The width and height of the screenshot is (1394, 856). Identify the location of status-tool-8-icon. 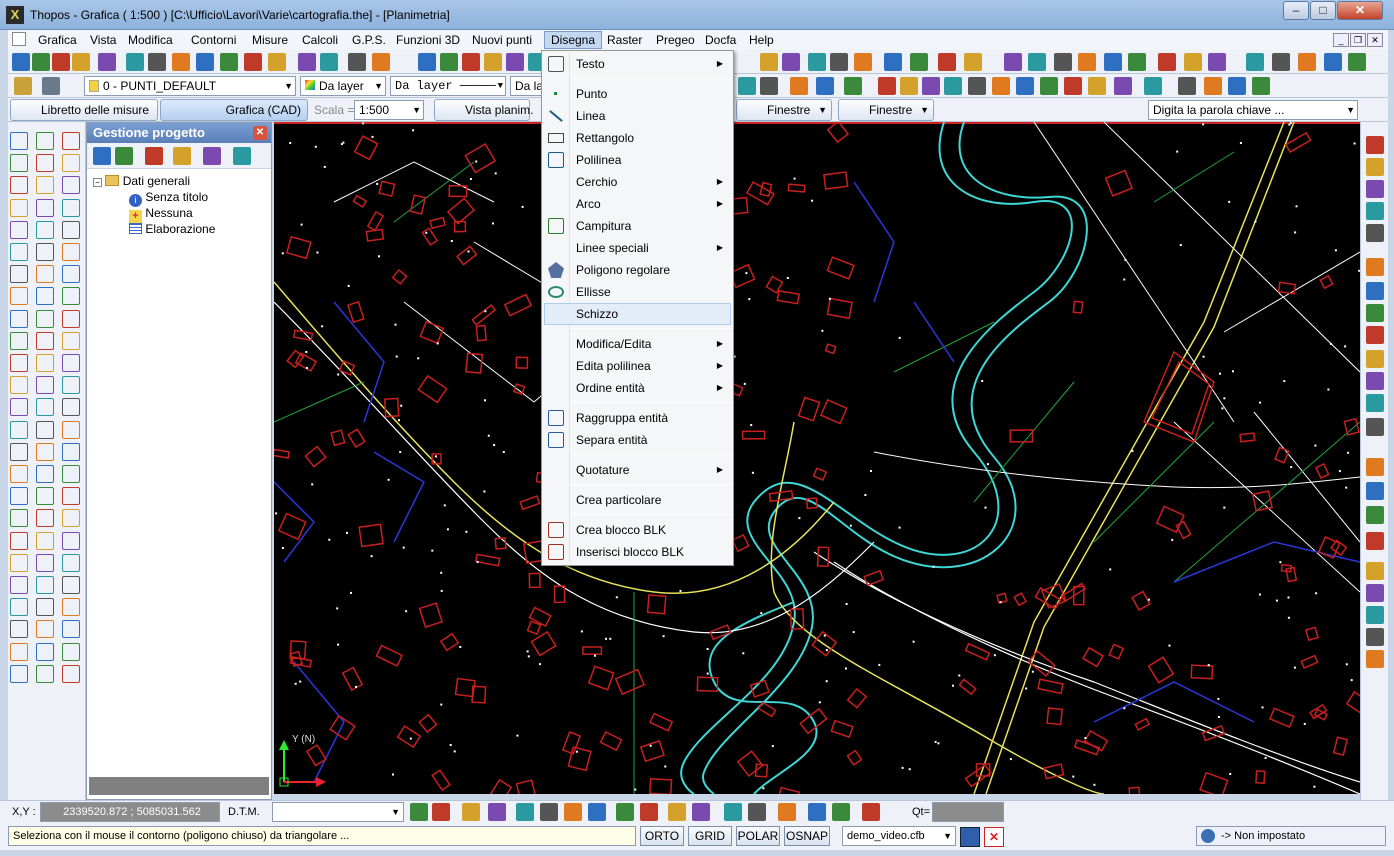
(597, 812).